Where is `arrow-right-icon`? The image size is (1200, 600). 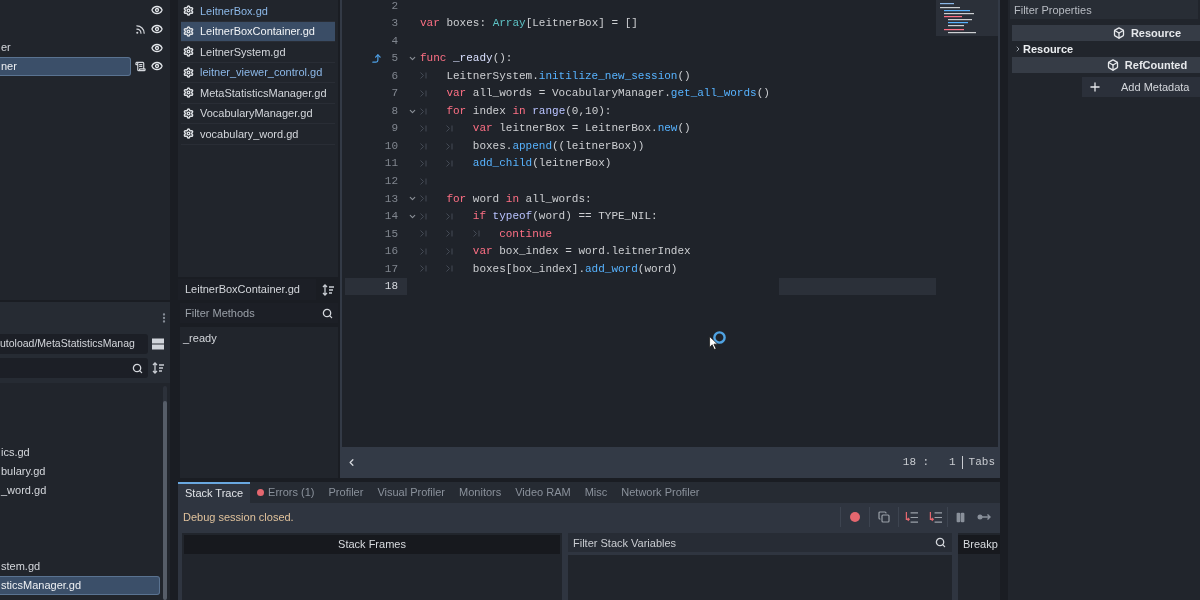
arrow-right-icon is located at coordinates (984, 517).